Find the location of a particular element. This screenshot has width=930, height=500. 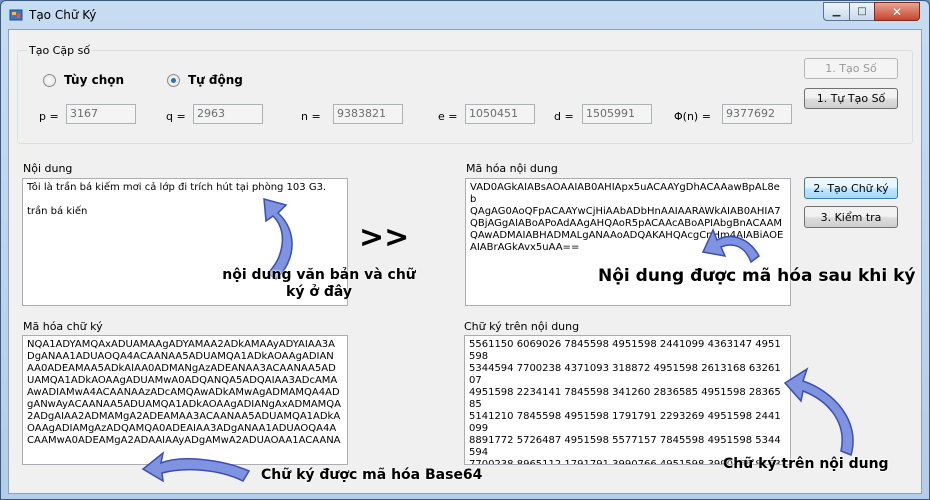

minimize-button: ▁ is located at coordinates (836, 11).